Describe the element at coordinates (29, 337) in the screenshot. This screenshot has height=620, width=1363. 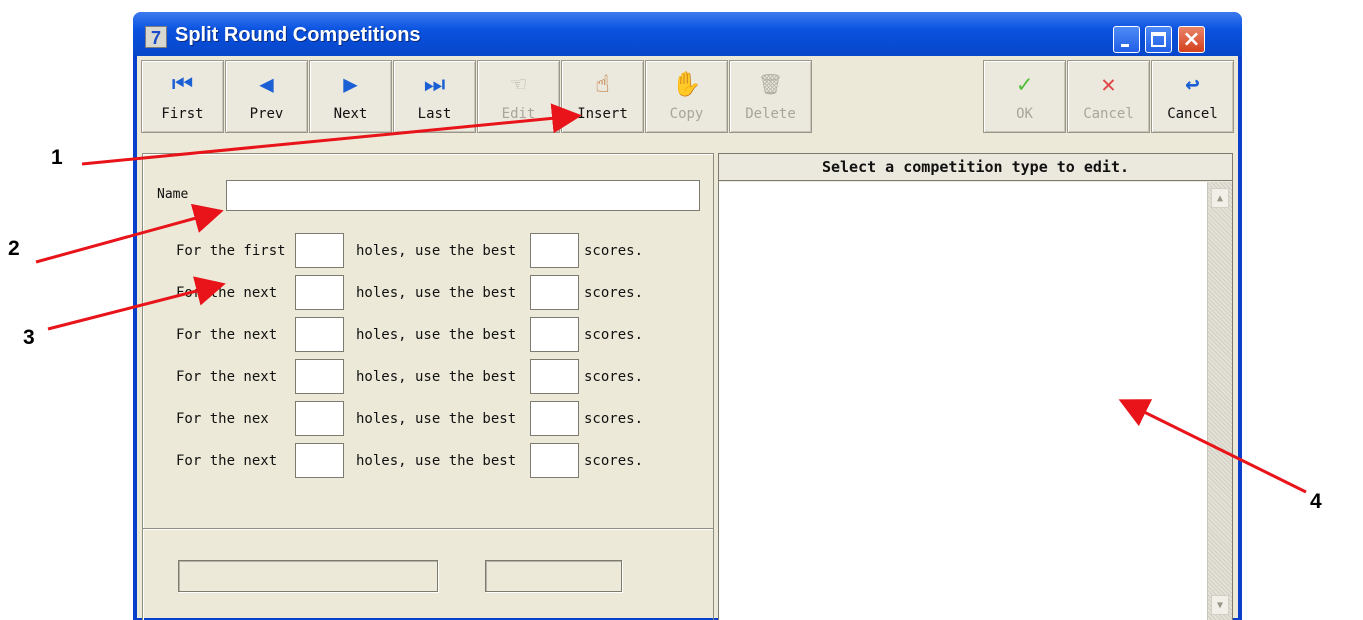
I see `annotation-label-3: 3` at that location.